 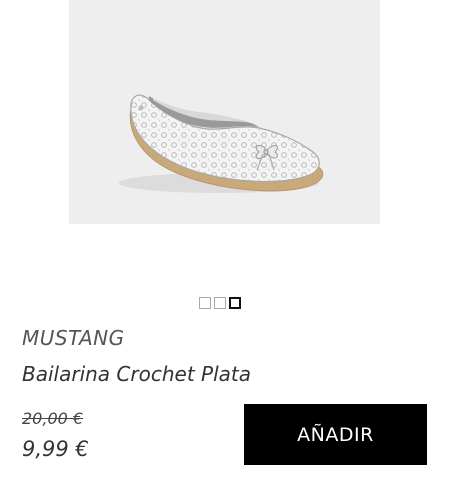 What do you see at coordinates (335, 434) in the screenshot?
I see `add-to-cart-button: AÑADIR` at bounding box center [335, 434].